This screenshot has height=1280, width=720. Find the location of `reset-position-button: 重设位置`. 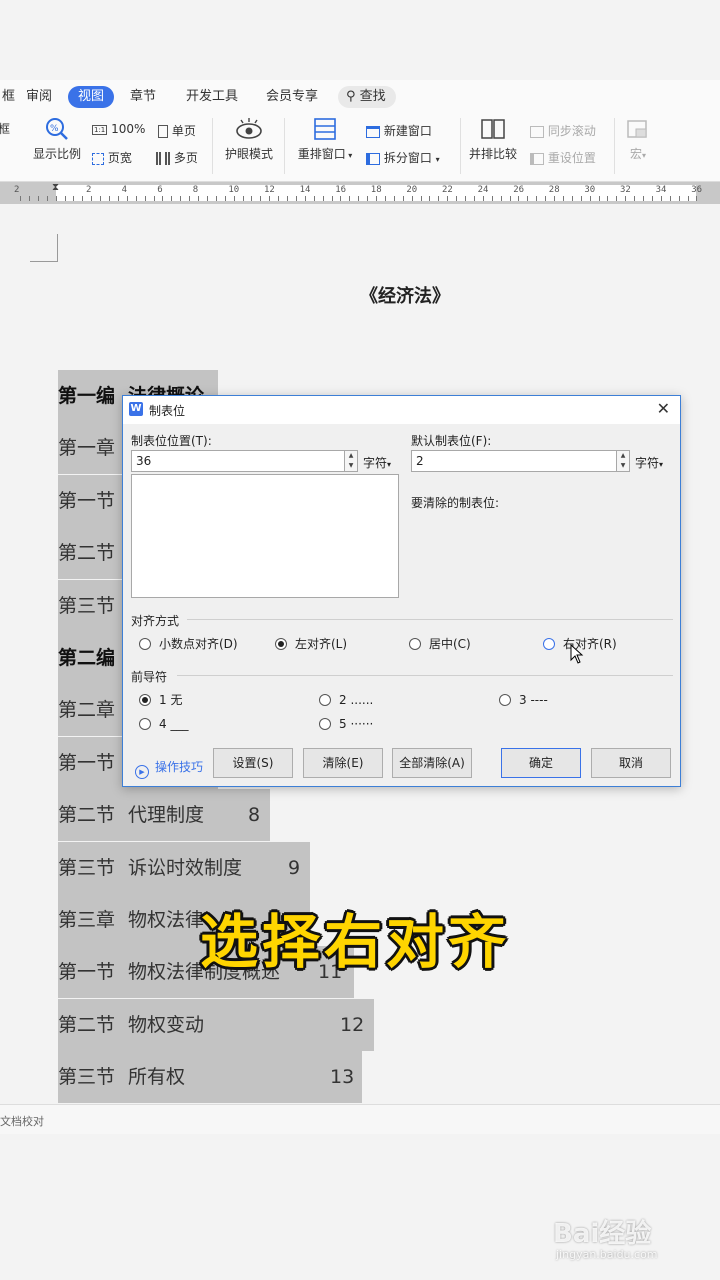

reset-position-button: 重设位置 is located at coordinates (563, 157).